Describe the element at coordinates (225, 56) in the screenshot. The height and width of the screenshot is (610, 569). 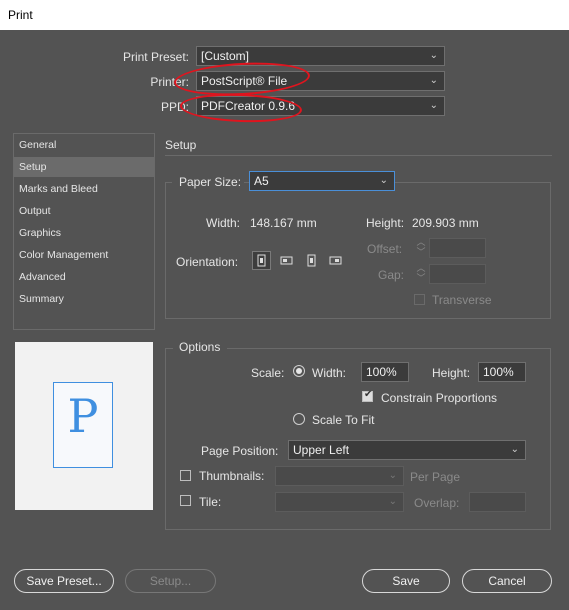
I see `print-preset-value: [Custom]` at that location.